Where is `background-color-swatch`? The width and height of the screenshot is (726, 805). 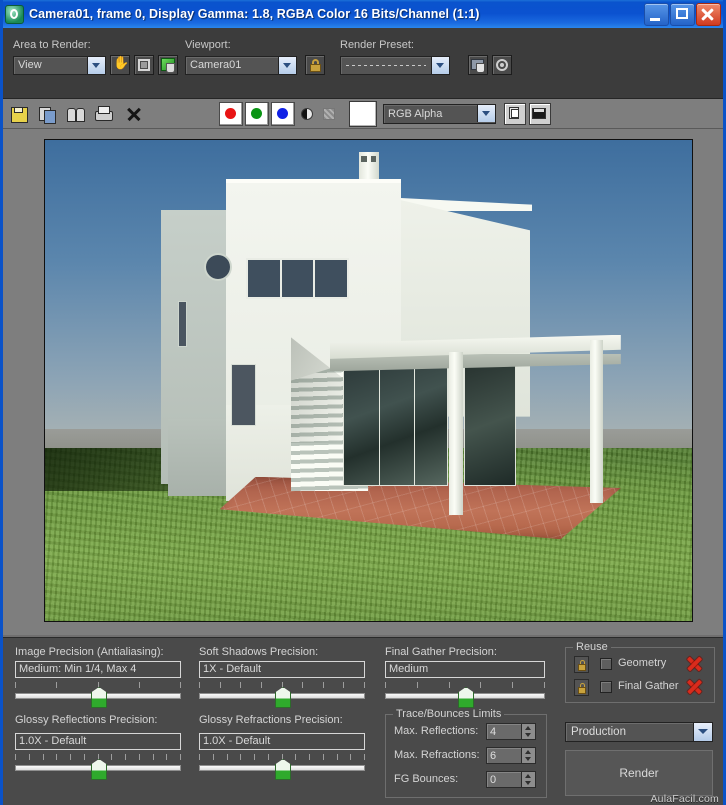 background-color-swatch is located at coordinates (363, 113).